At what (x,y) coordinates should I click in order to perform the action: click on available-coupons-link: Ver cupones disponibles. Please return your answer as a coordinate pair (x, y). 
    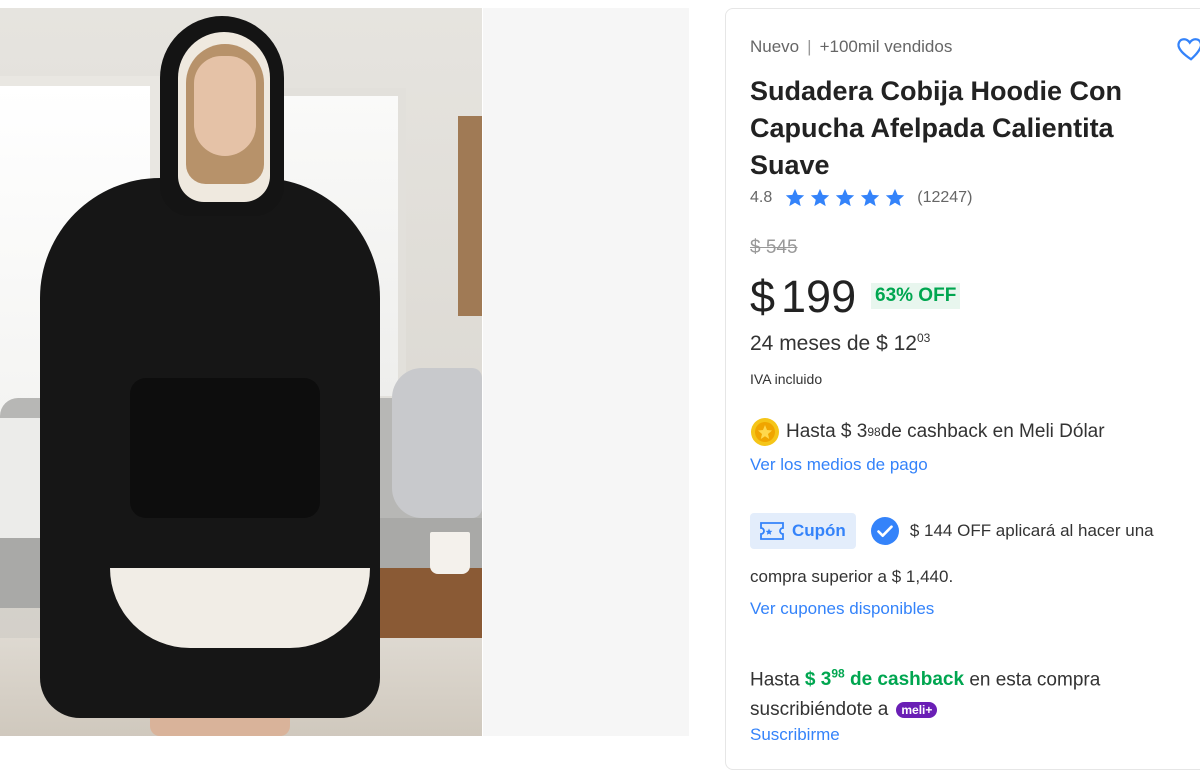
    Looking at the image, I should click on (842, 609).